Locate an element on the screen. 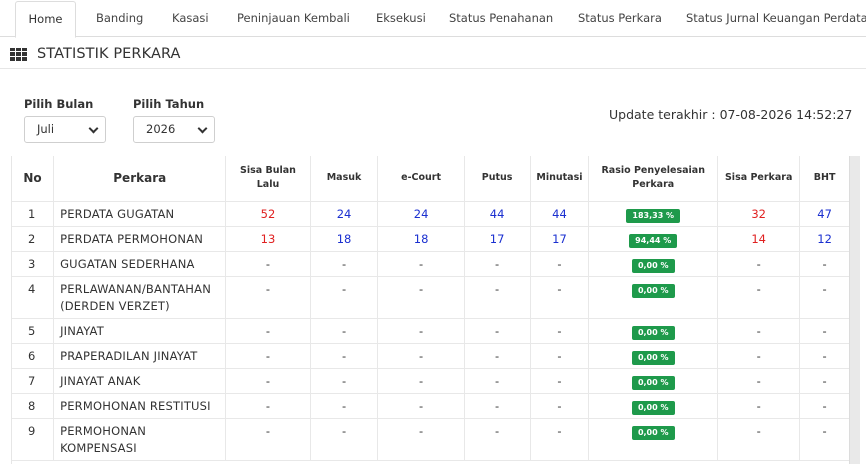 The image size is (866, 464). bulan-select: Juli is located at coordinates (65, 129).